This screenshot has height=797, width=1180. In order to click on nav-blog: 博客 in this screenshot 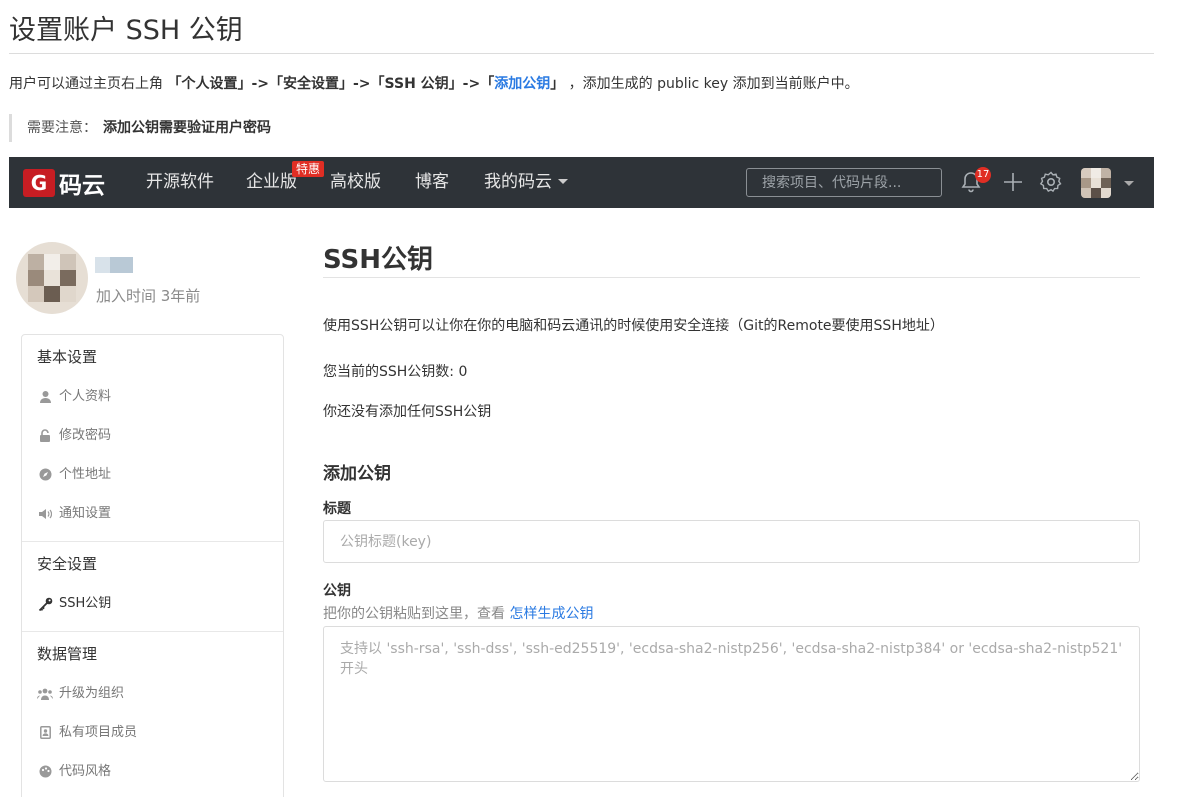, I will do `click(432, 182)`.